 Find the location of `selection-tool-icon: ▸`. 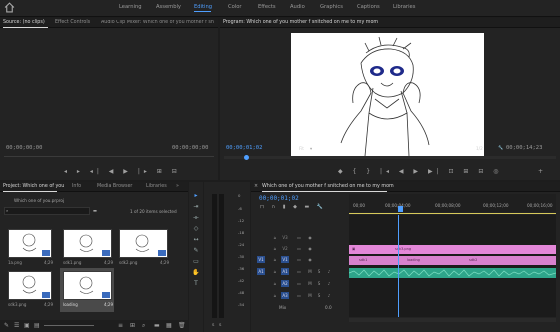

selection-tool-icon: ▸ is located at coordinates (196, 196).